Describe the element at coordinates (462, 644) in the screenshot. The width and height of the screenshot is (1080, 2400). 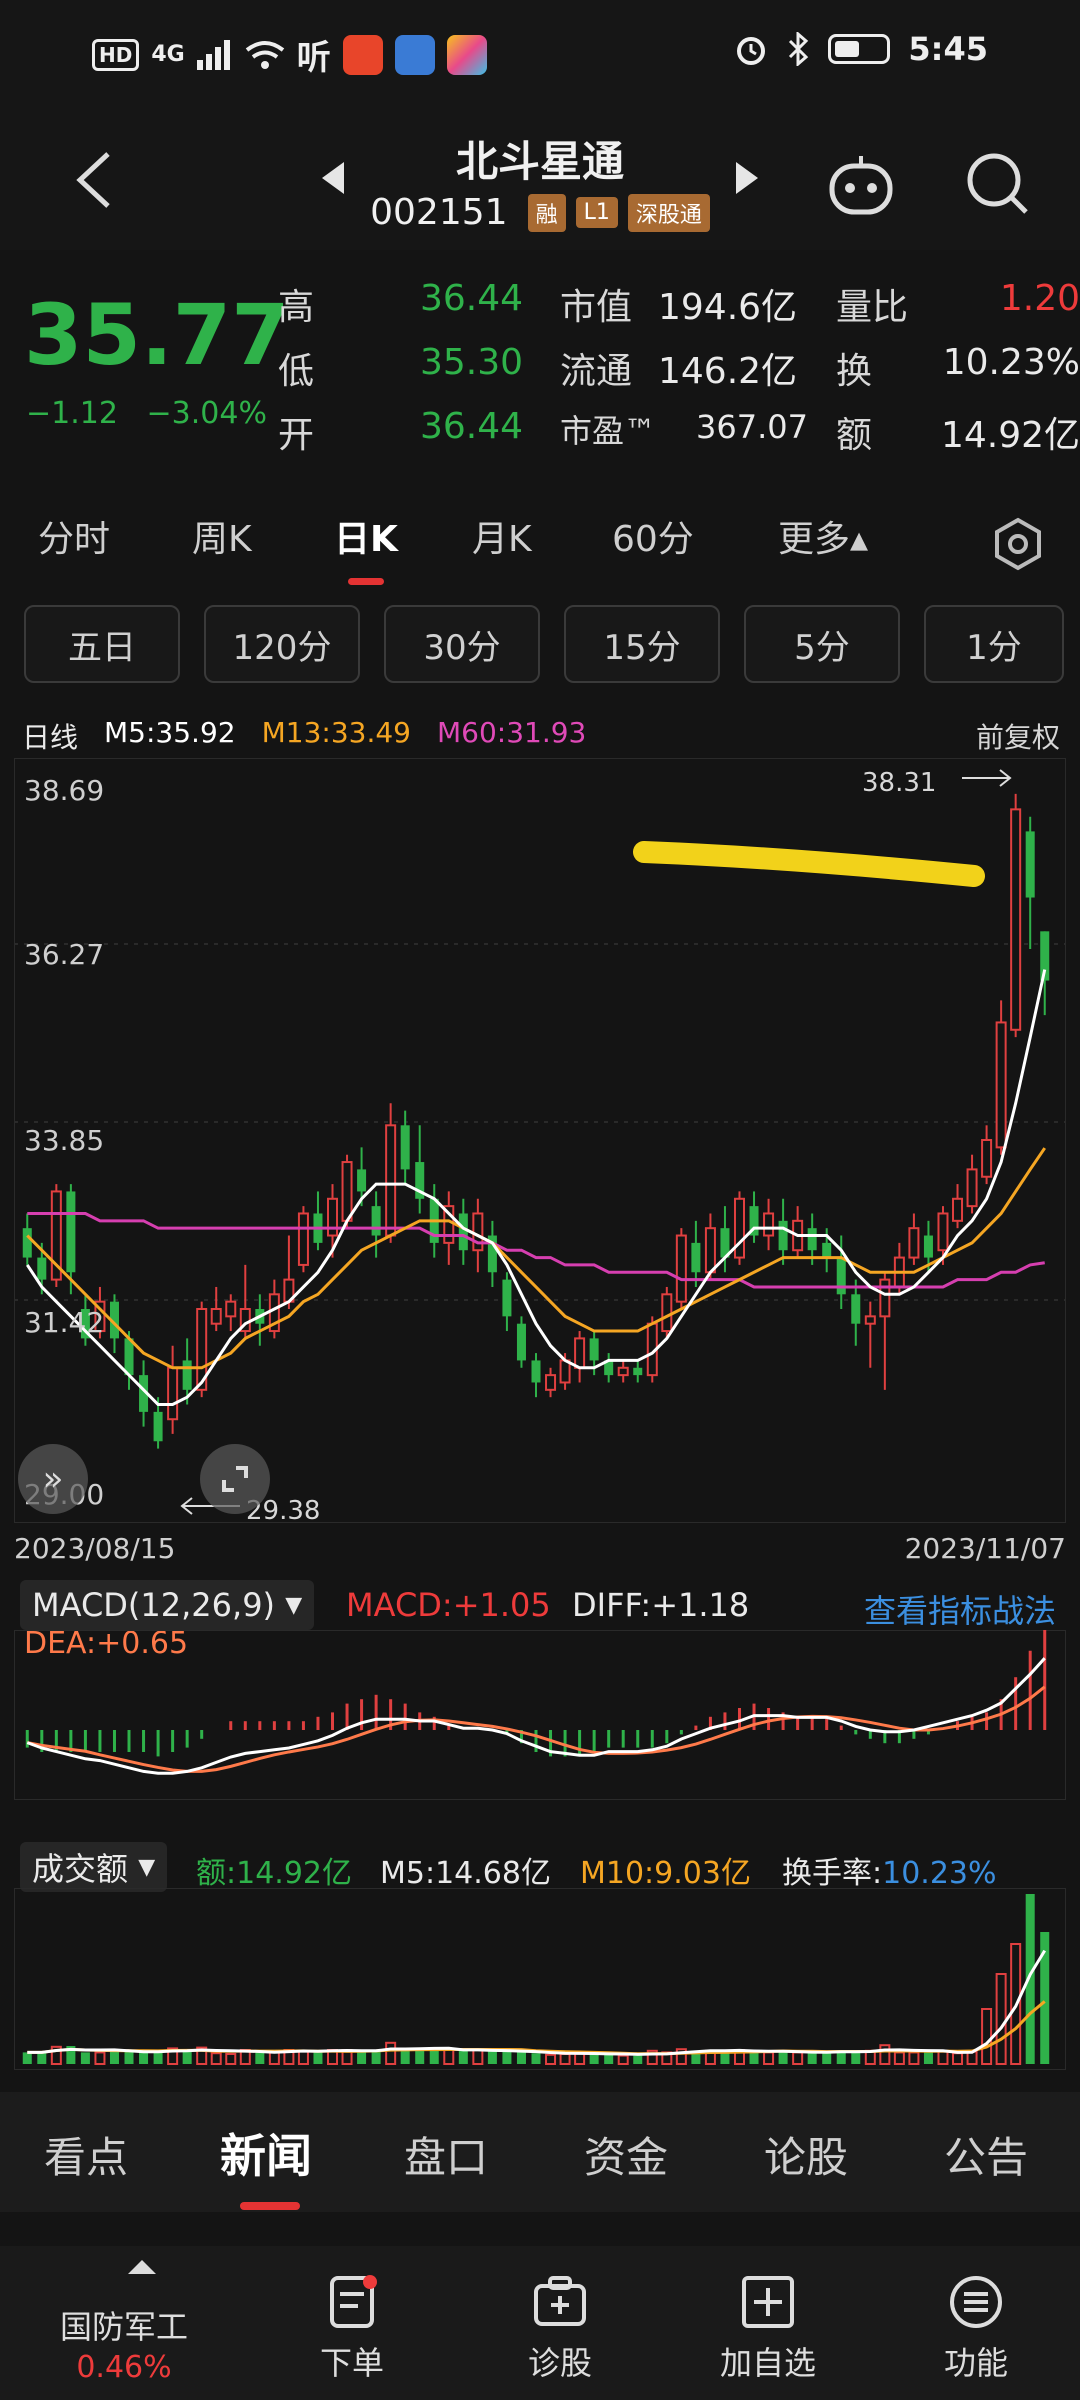
I see `tab-30min: 30分` at that location.